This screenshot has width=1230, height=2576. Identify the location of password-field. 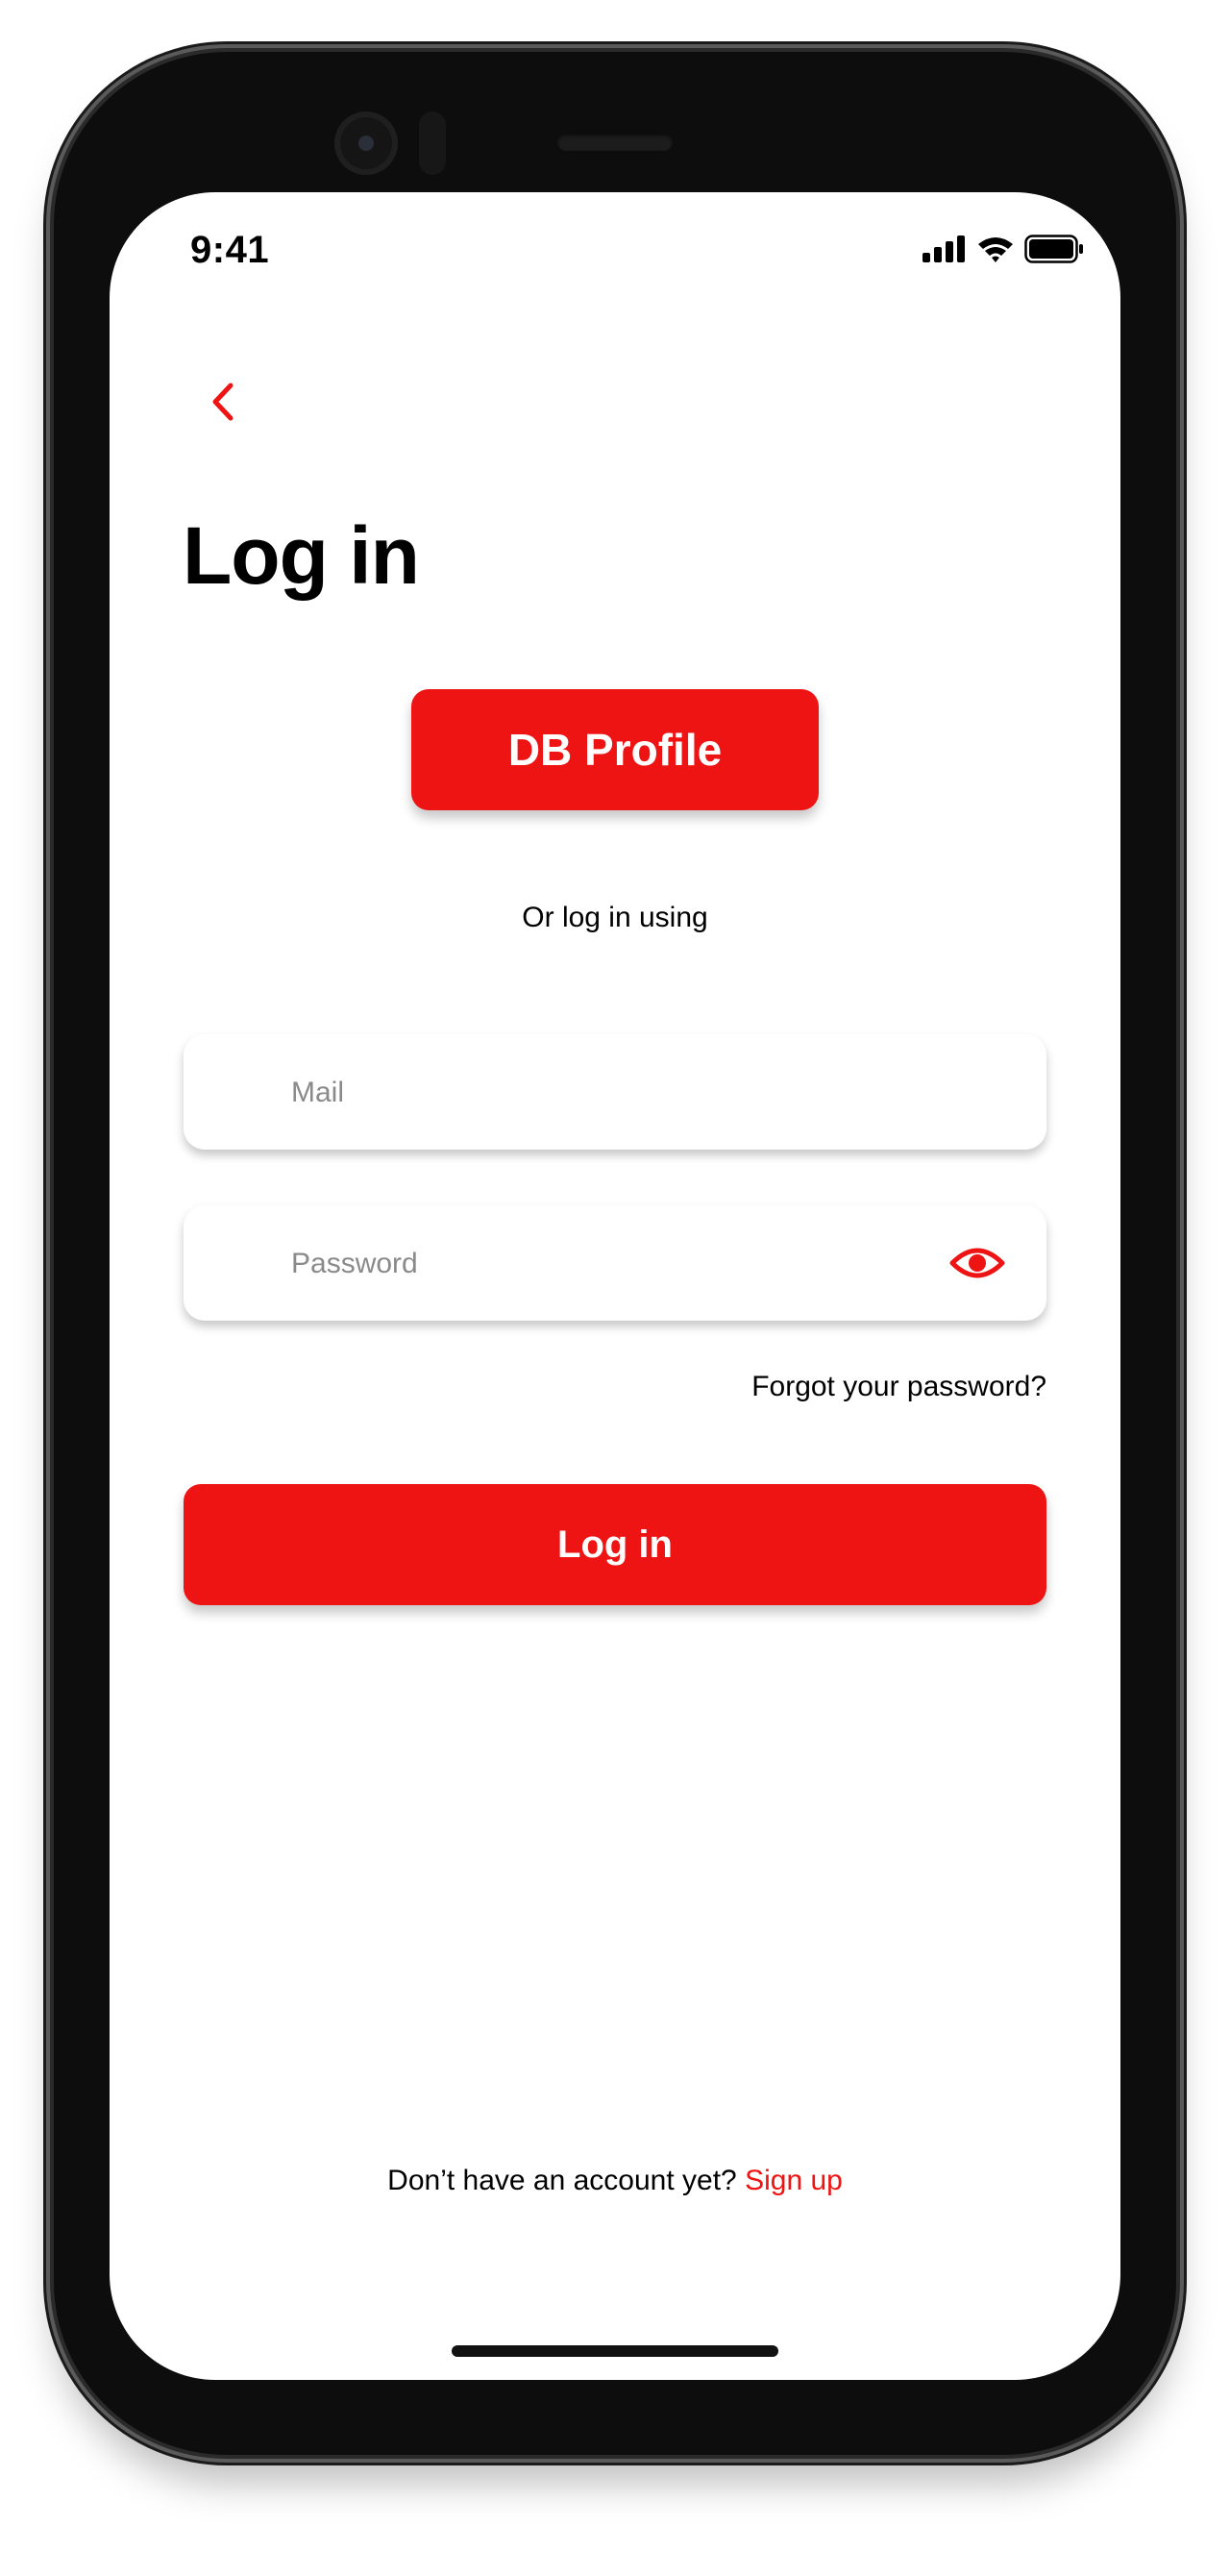
(615, 1264).